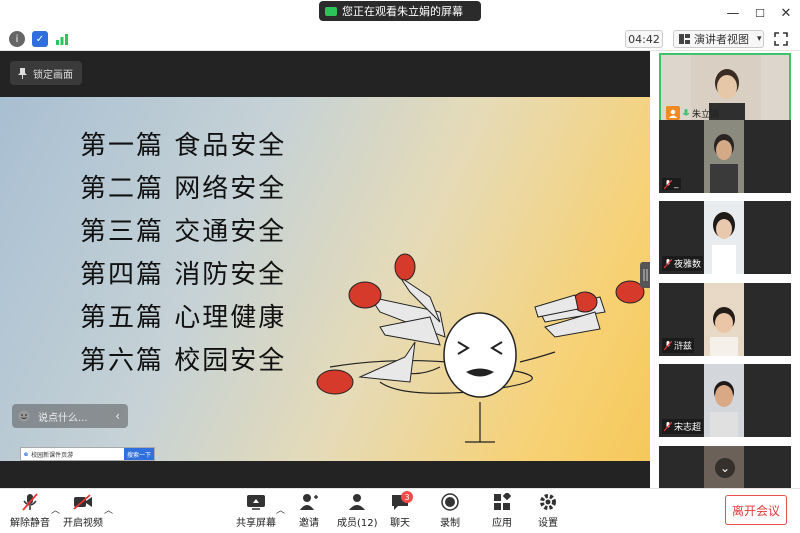  I want to click on apps-grid-icon, so click(502, 502).